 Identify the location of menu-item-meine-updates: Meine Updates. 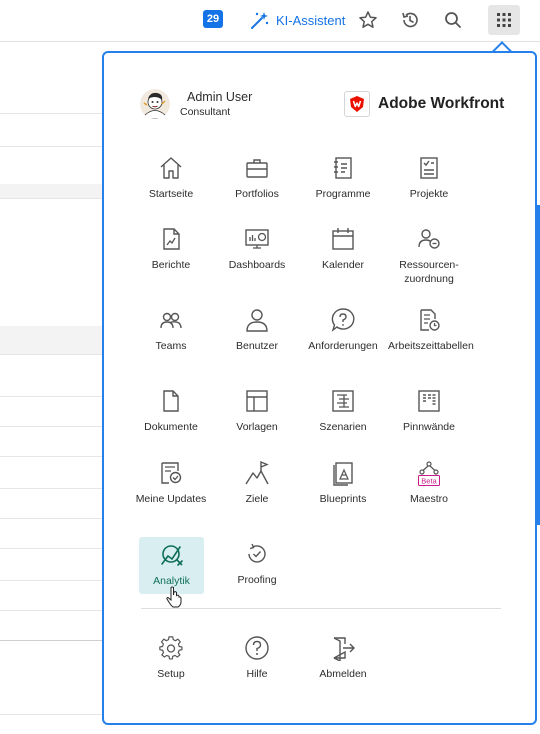
(171, 490).